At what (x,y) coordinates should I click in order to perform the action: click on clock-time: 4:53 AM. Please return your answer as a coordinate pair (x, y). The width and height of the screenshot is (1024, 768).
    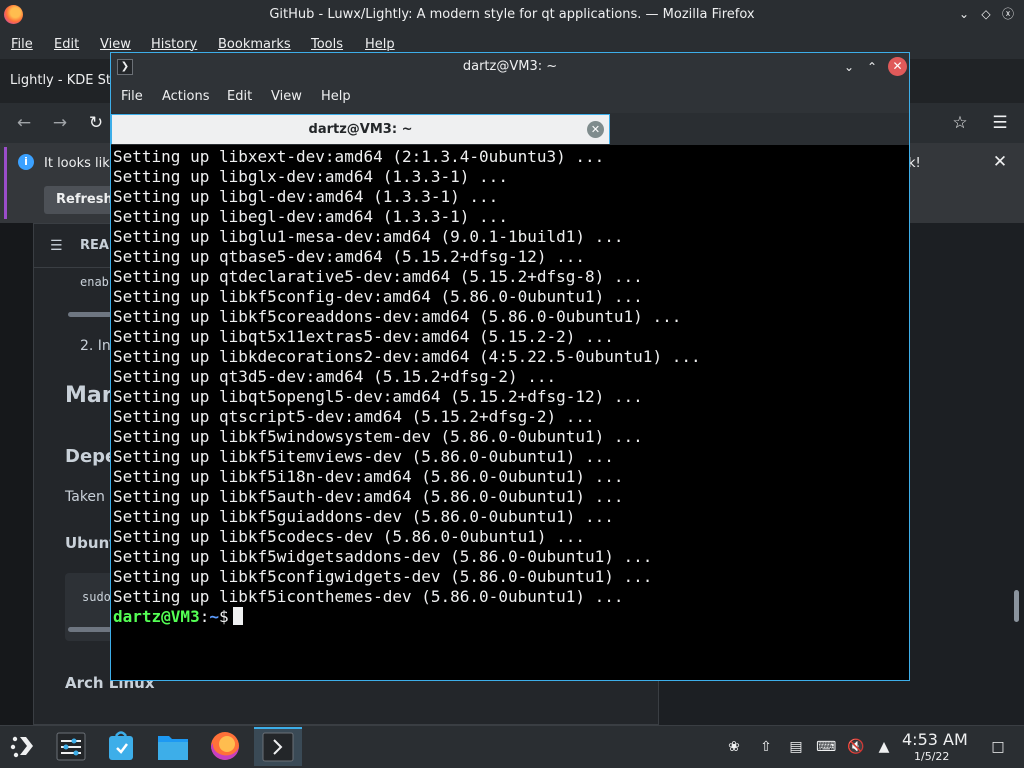
    Looking at the image, I should click on (935, 739).